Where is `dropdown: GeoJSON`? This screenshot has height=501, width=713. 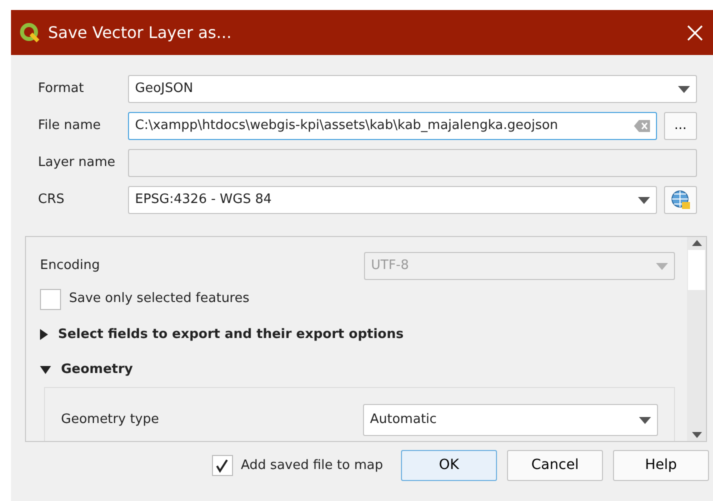
dropdown: GeoJSON is located at coordinates (412, 89).